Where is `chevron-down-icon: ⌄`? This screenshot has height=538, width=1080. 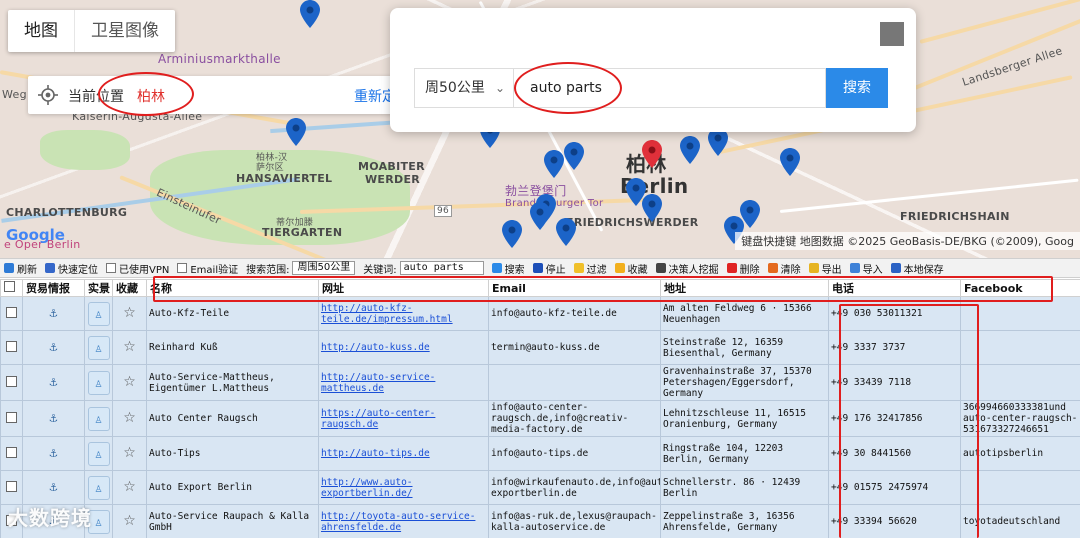 chevron-down-icon: ⌄ is located at coordinates (499, 88).